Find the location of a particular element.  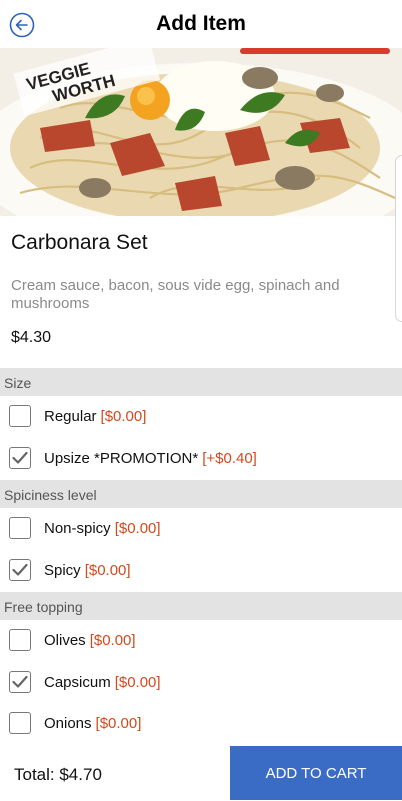

page-title: Add Item is located at coordinates (201, 23).